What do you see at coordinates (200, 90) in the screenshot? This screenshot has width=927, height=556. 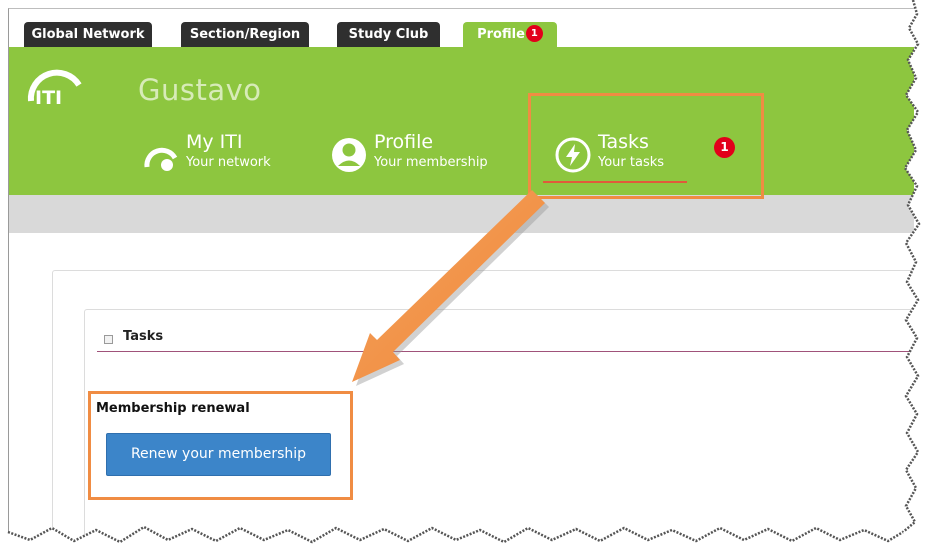 I see `user-name: Gustavo` at bounding box center [200, 90].